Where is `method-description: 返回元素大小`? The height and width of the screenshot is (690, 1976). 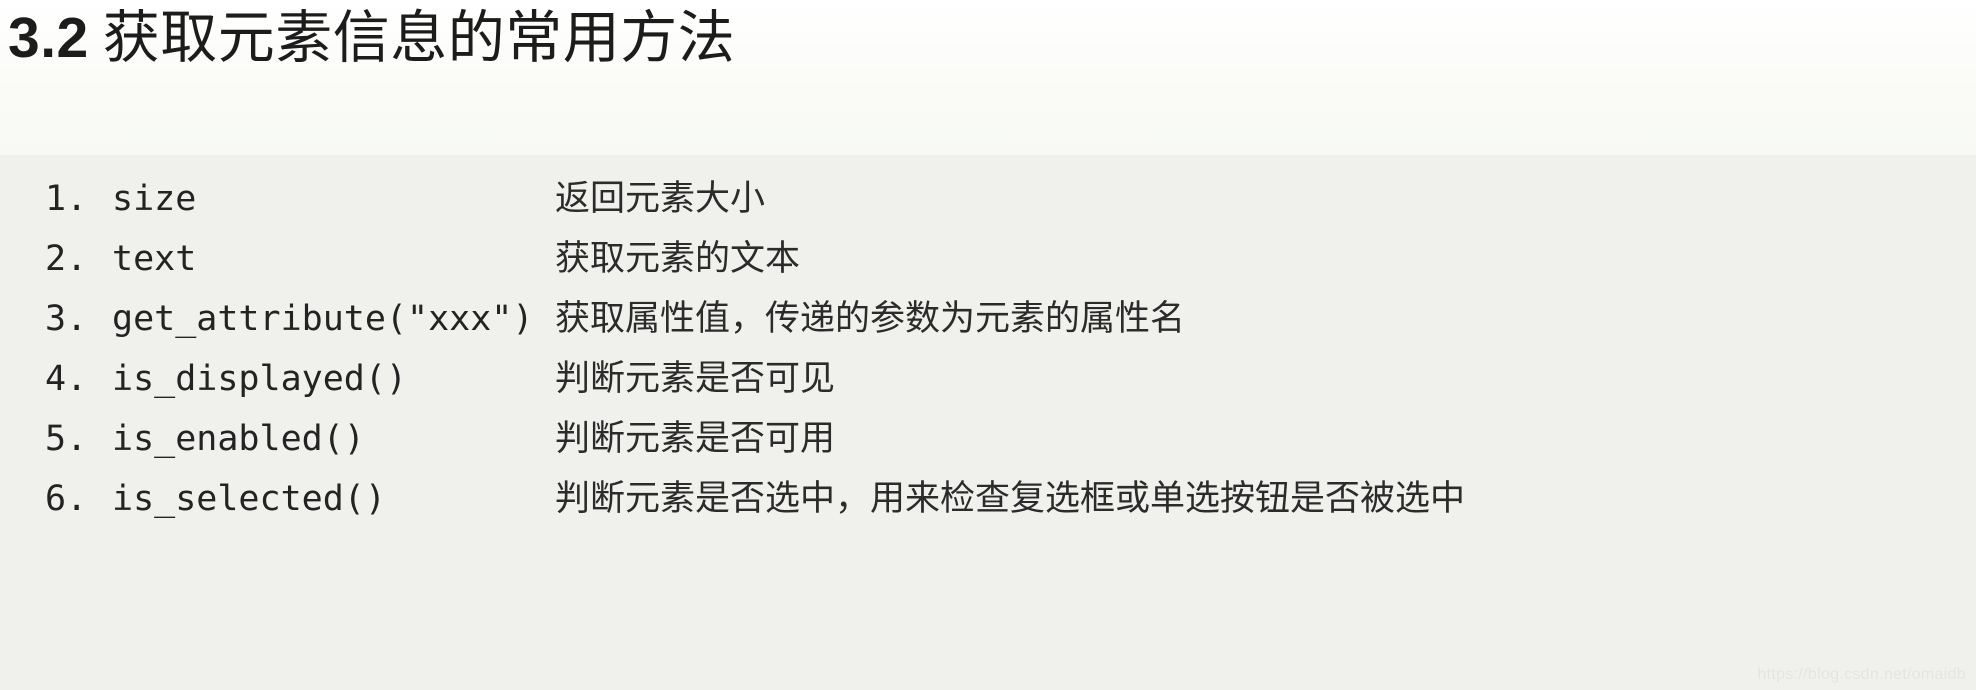 method-description: 返回元素大小 is located at coordinates (660, 199).